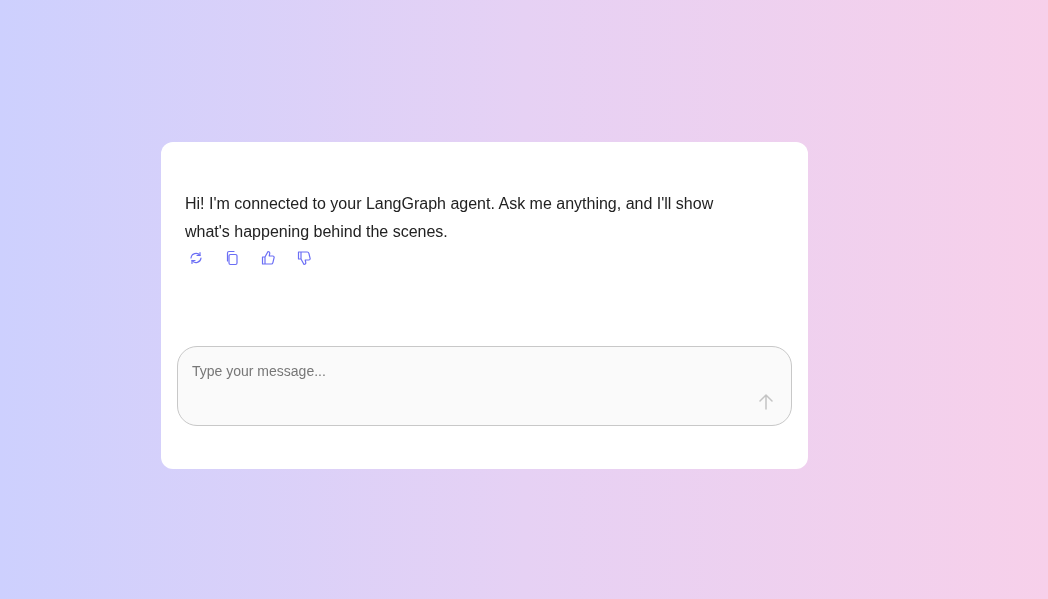 The width and height of the screenshot is (1048, 599). I want to click on refresh-icon, so click(196, 258).